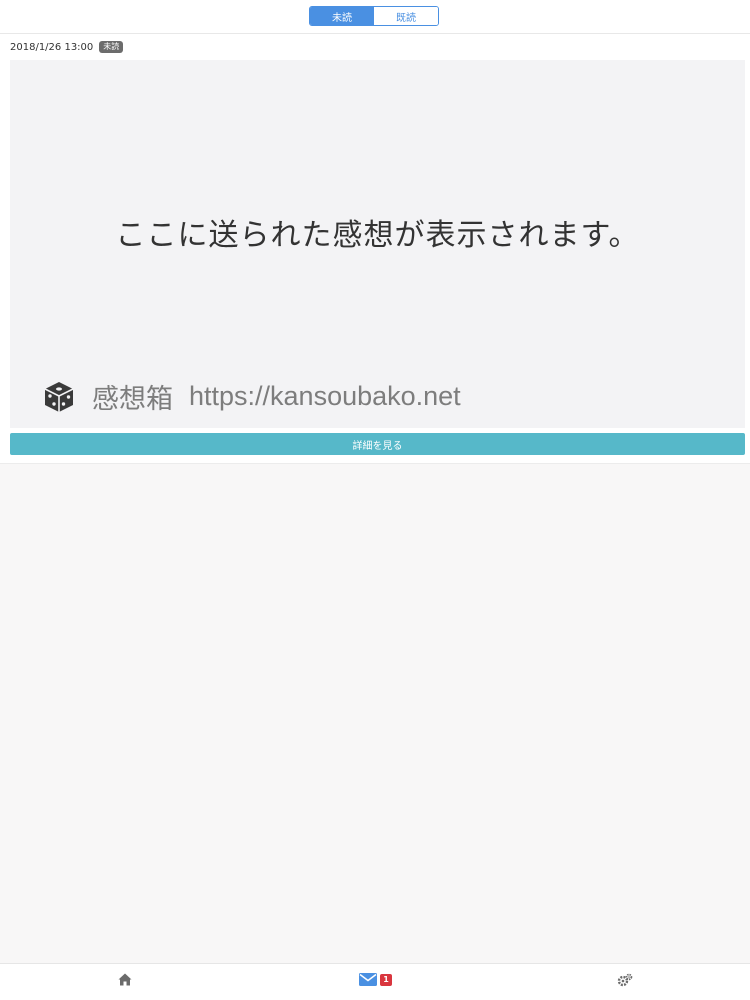 This screenshot has height=1000, width=750. Describe the element at coordinates (52, 47) in the screenshot. I see `message-timestamp: 2018/1/26 13:00` at that location.